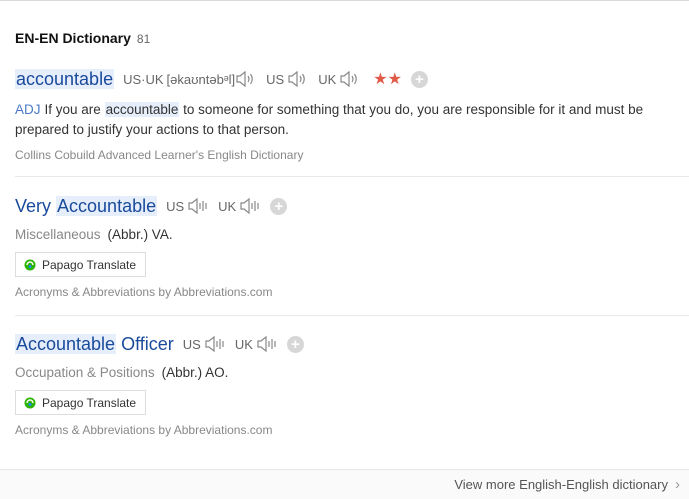 The image size is (689, 499). What do you see at coordinates (677, 484) in the screenshot?
I see `chevron-right-icon: ›` at bounding box center [677, 484].